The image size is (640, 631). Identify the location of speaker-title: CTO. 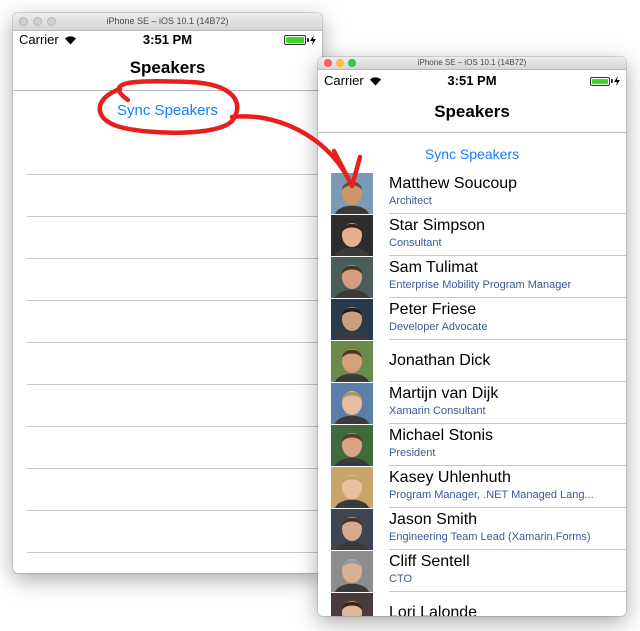
(401, 579).